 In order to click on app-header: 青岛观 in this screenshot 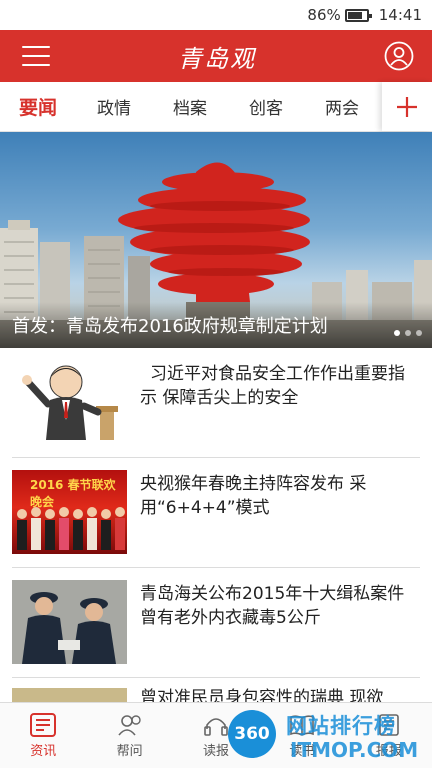, I will do `click(216, 56)`.